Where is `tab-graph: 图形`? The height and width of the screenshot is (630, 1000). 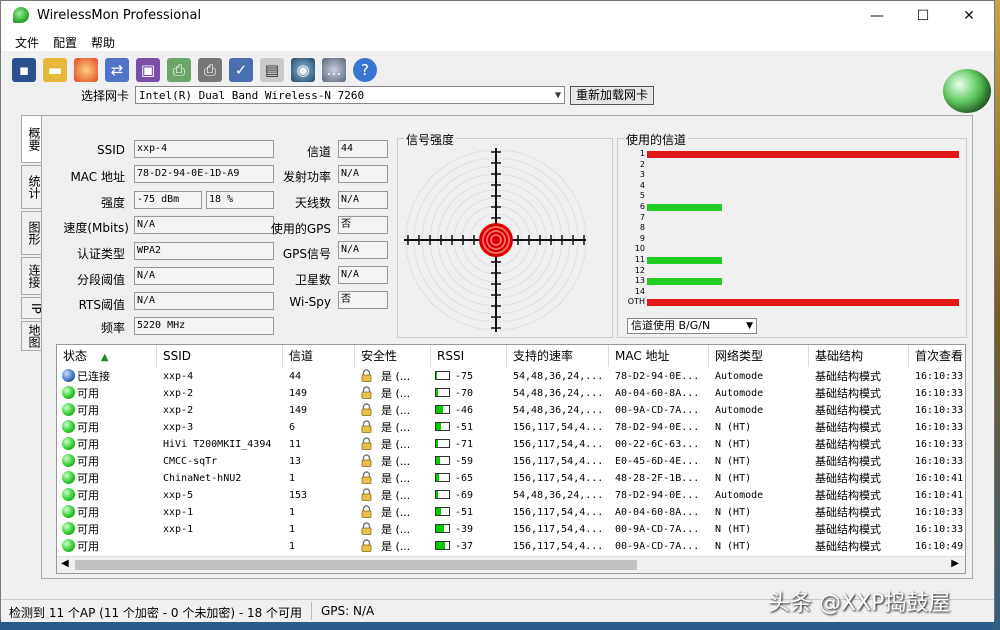
tab-graph: 图形 is located at coordinates (32, 233).